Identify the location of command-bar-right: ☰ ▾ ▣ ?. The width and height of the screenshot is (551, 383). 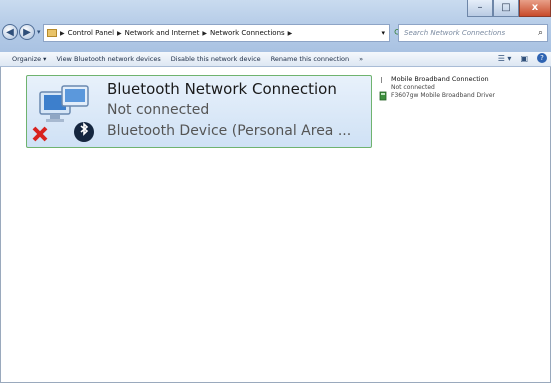
(522, 58).